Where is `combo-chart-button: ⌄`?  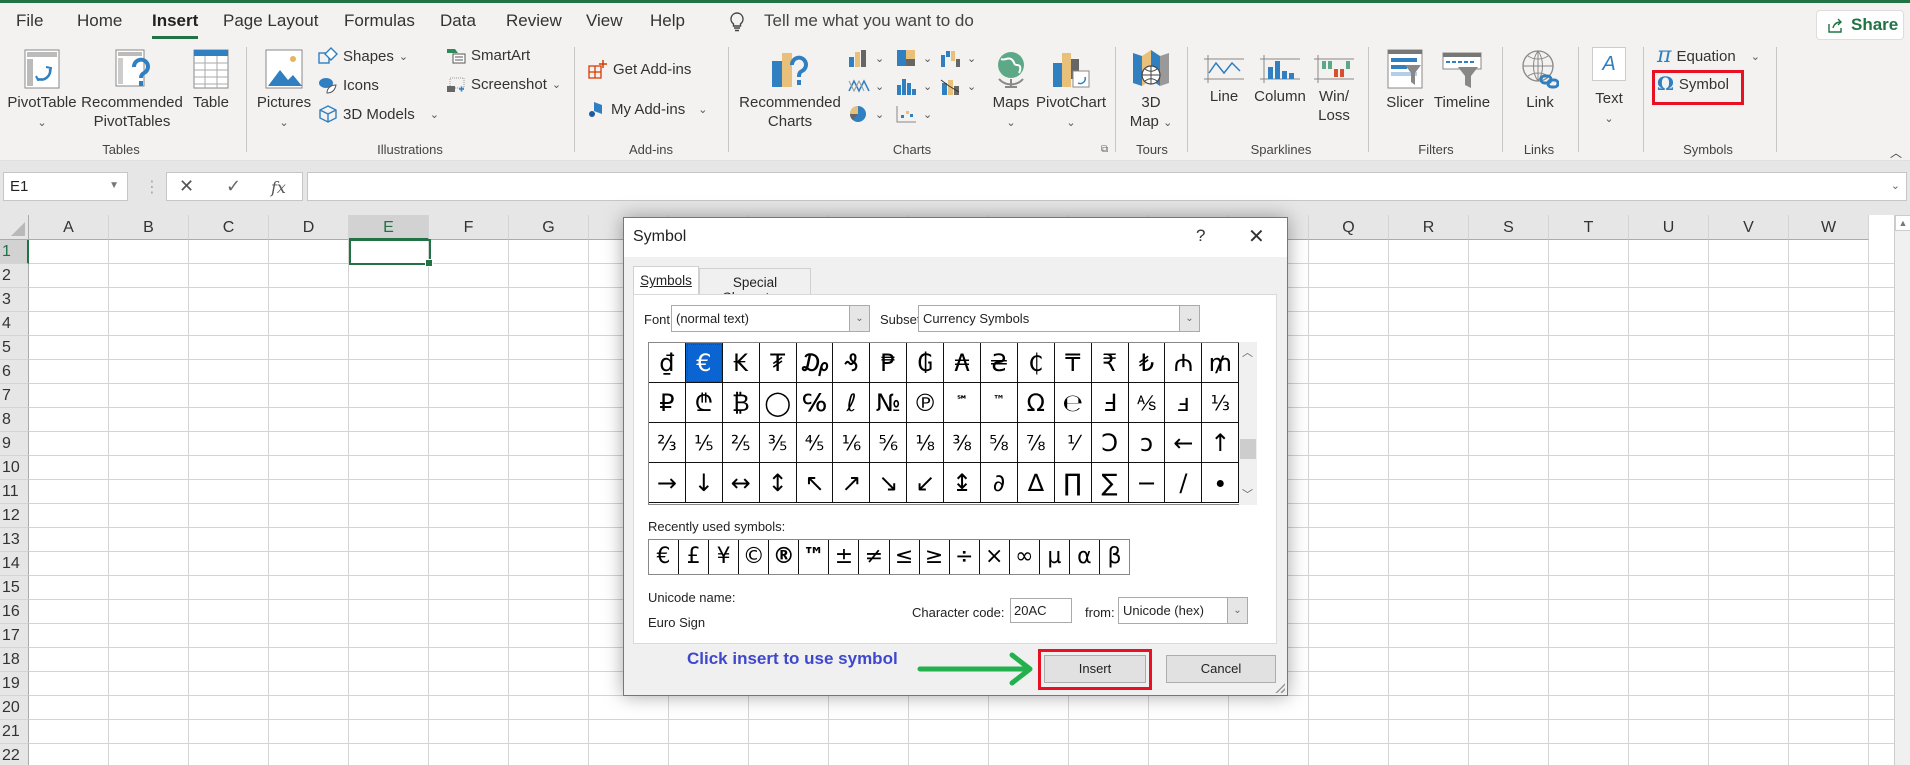
combo-chart-button: ⌄ is located at coordinates (958, 86).